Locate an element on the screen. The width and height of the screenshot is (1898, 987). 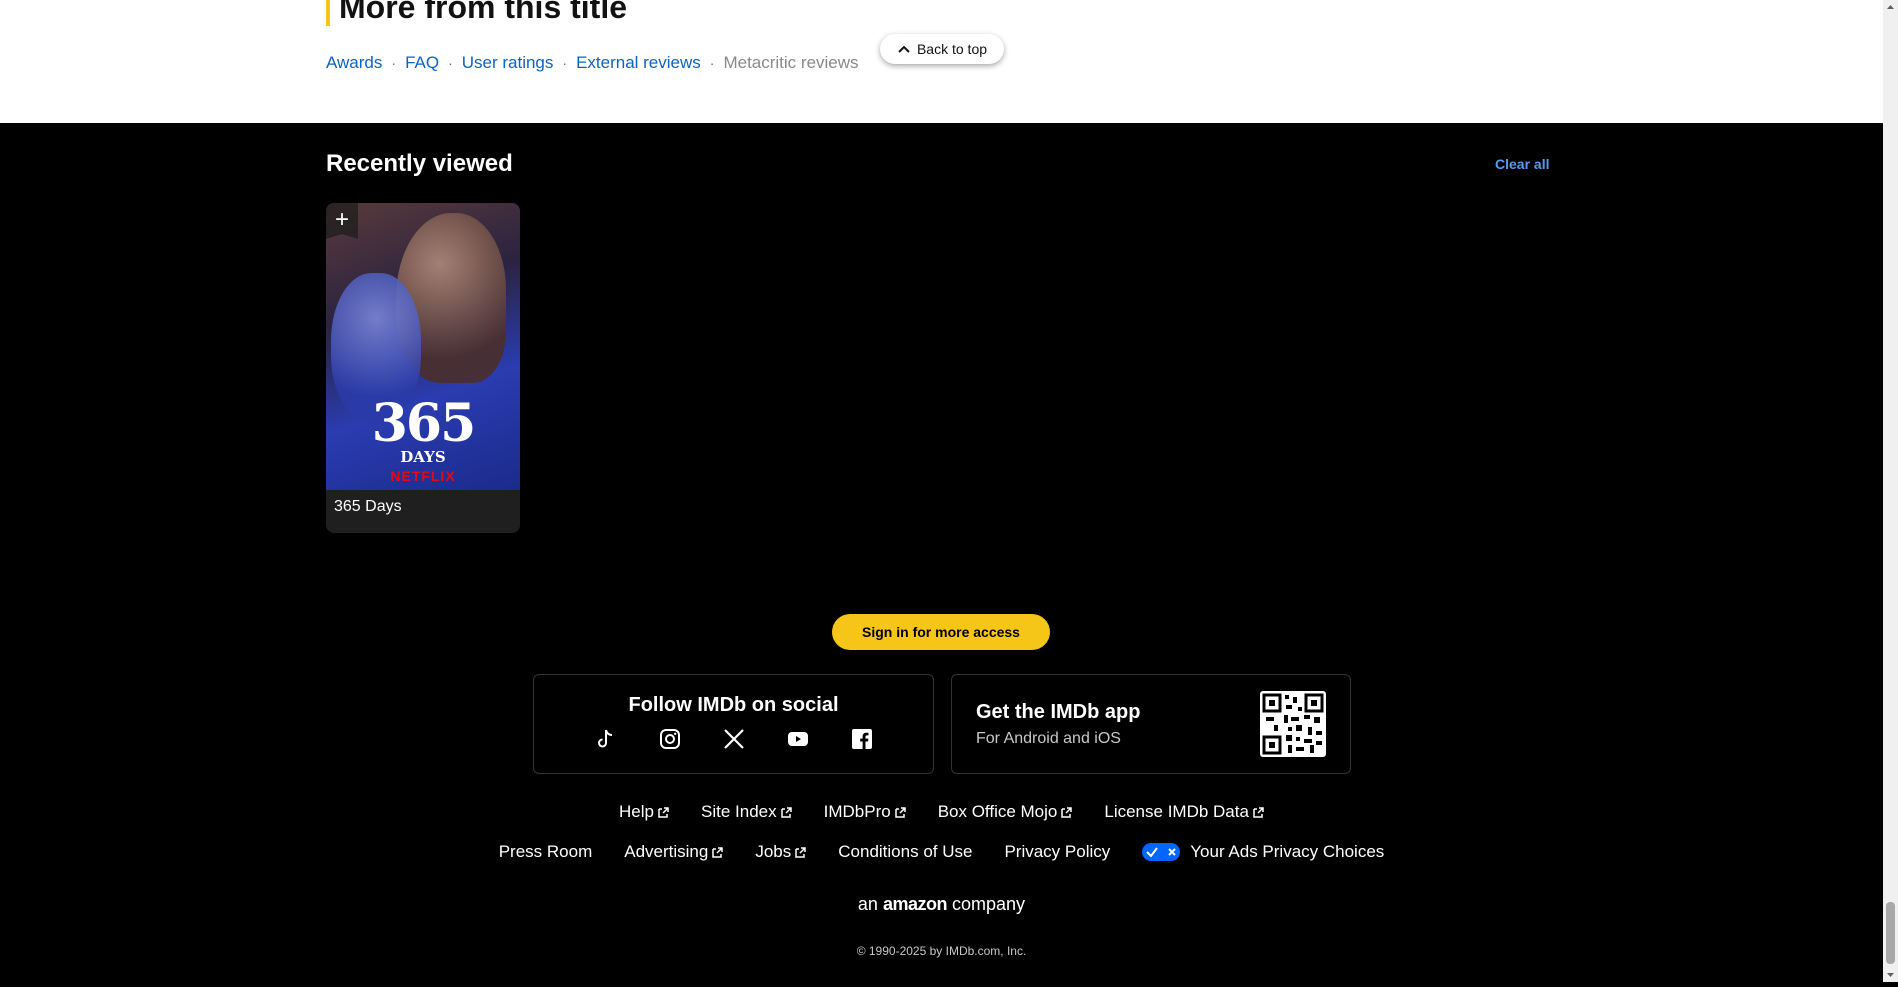
site-index-label: Site Index is located at coordinates (739, 811).